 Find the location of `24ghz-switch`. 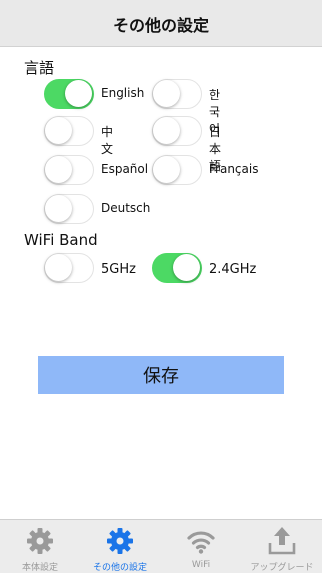

24ghz-switch is located at coordinates (177, 268).